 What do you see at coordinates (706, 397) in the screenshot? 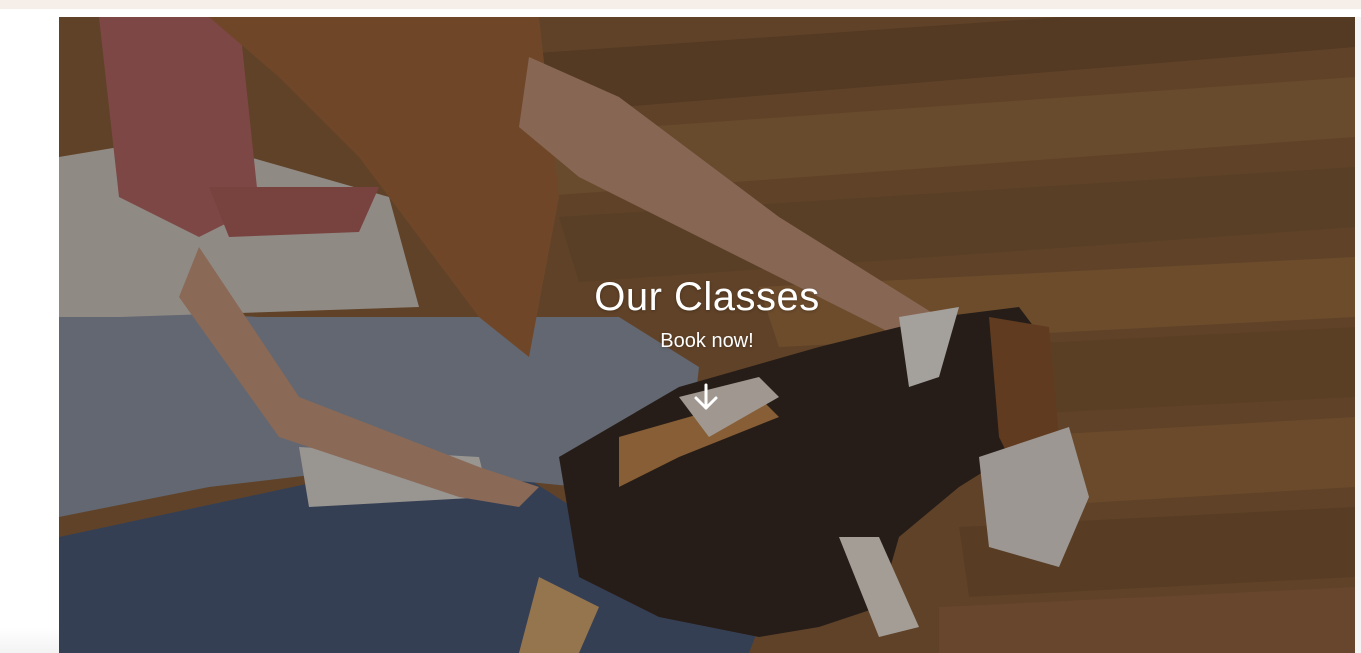
I see `arrow-down-icon` at bounding box center [706, 397].